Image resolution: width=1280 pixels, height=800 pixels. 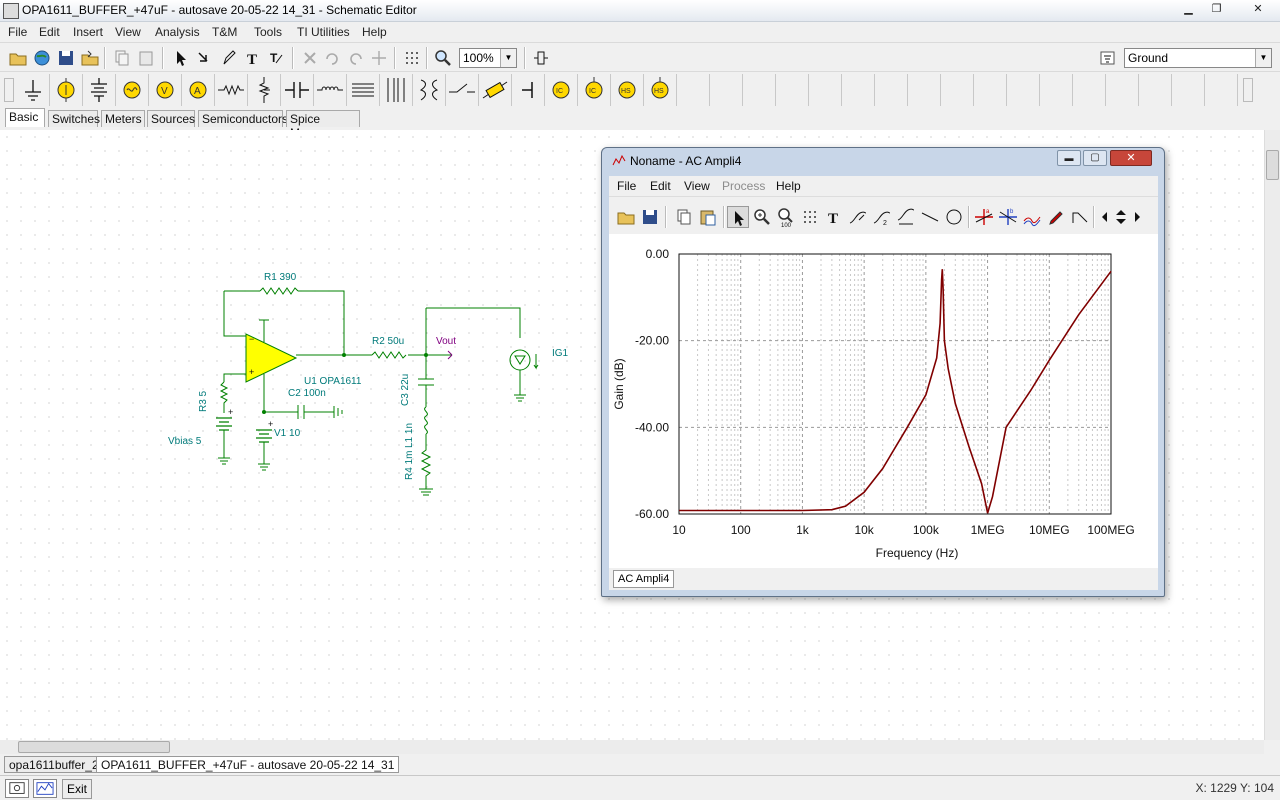 What do you see at coordinates (561, 90) in the screenshot?
I see `ic-source-icon: IC` at bounding box center [561, 90].